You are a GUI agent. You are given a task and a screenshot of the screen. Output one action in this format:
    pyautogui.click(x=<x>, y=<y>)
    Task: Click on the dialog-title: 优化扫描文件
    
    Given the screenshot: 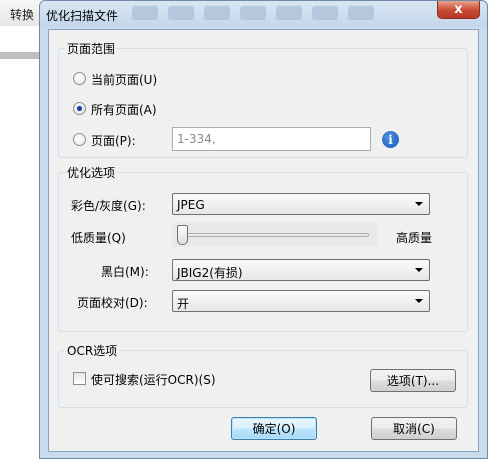 What is the action you would take?
    pyautogui.click(x=82, y=16)
    